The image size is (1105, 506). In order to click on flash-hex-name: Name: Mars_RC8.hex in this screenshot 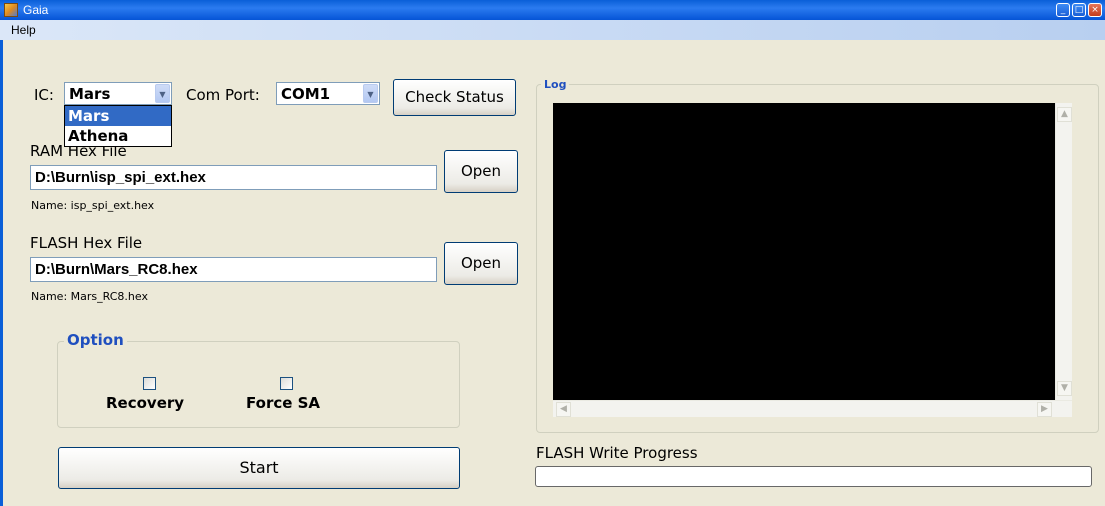, I will do `click(89, 296)`.